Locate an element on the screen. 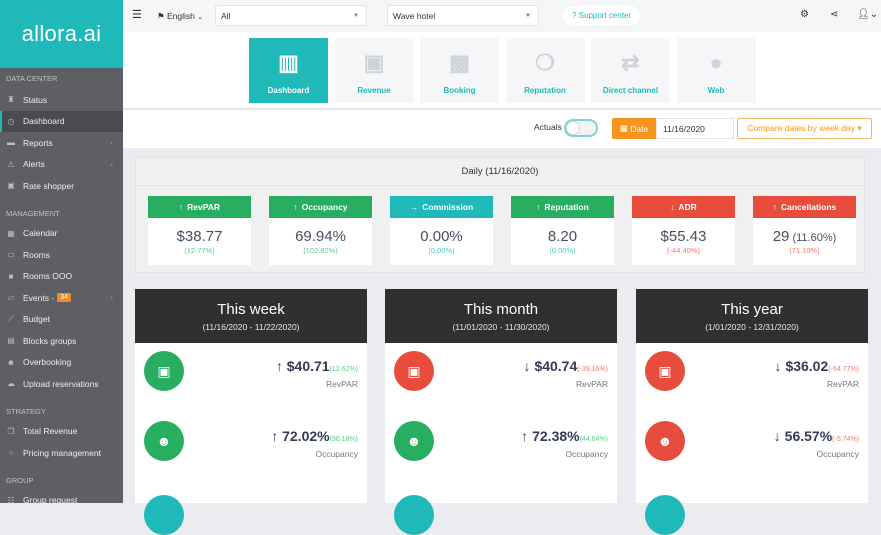 The width and height of the screenshot is (881, 535). sidebar-item-label: Calendar is located at coordinates (40, 233).